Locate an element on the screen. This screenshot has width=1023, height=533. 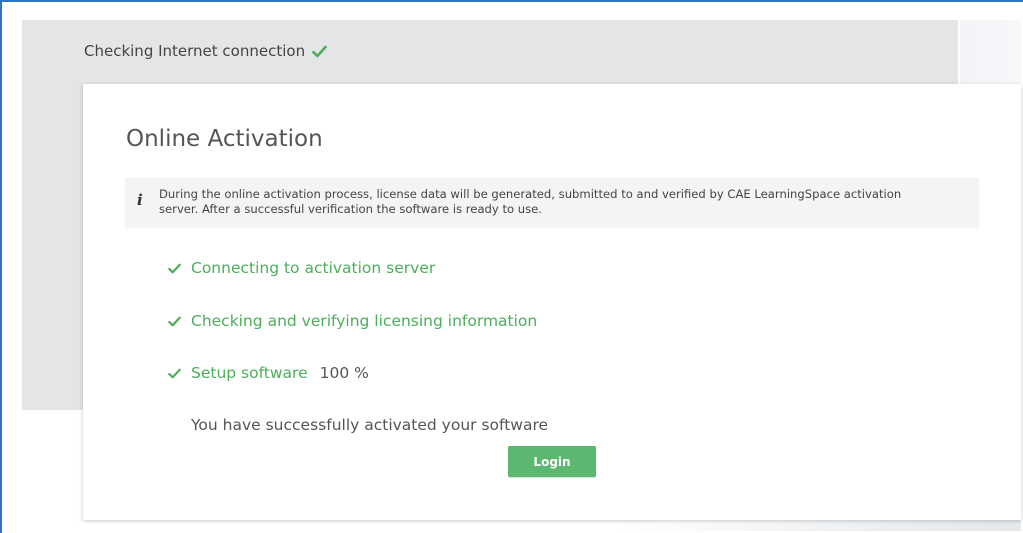
step-setup: Setup software 100 % is located at coordinates (268, 373).